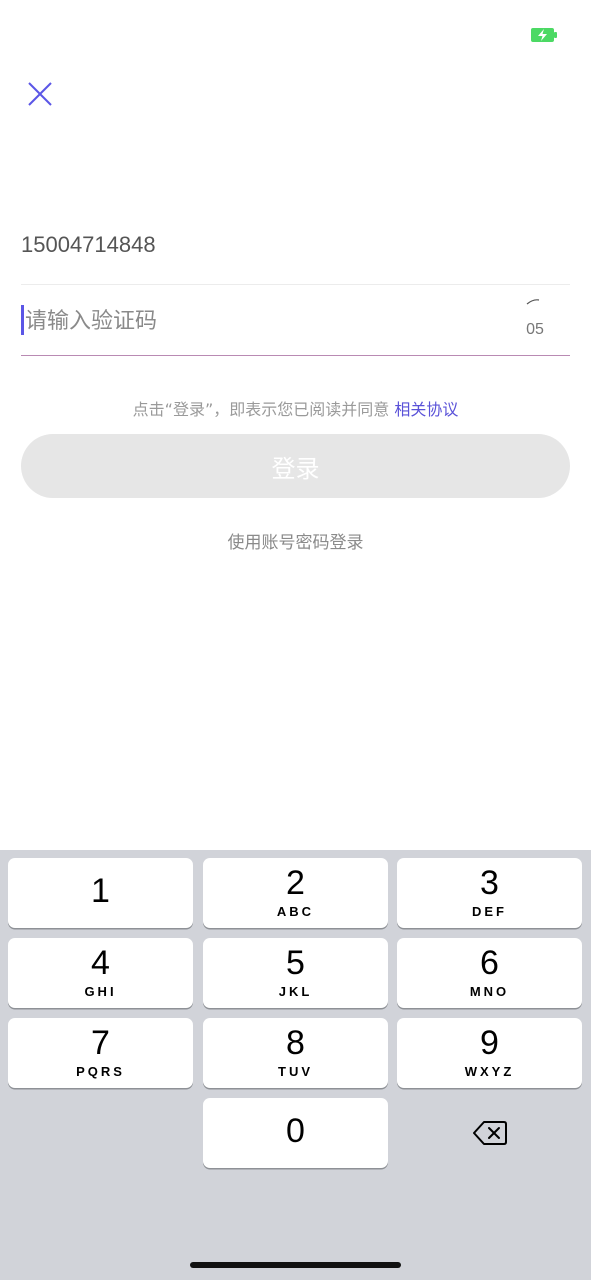 The height and width of the screenshot is (1280, 591). I want to click on delete-key, so click(489, 1133).